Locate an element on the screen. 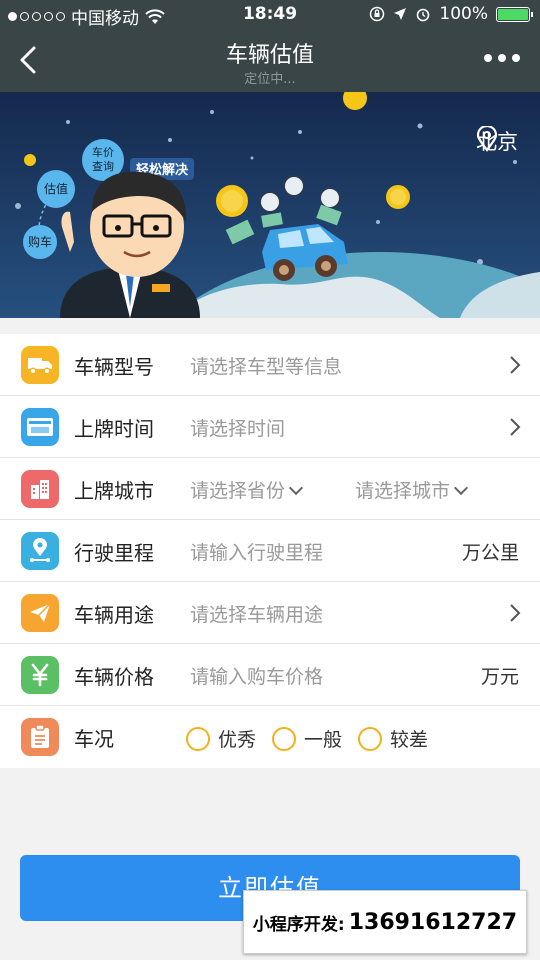 Image resolution: width=540 pixels, height=960 pixels. condition-option-average: 一般 is located at coordinates (307, 738).